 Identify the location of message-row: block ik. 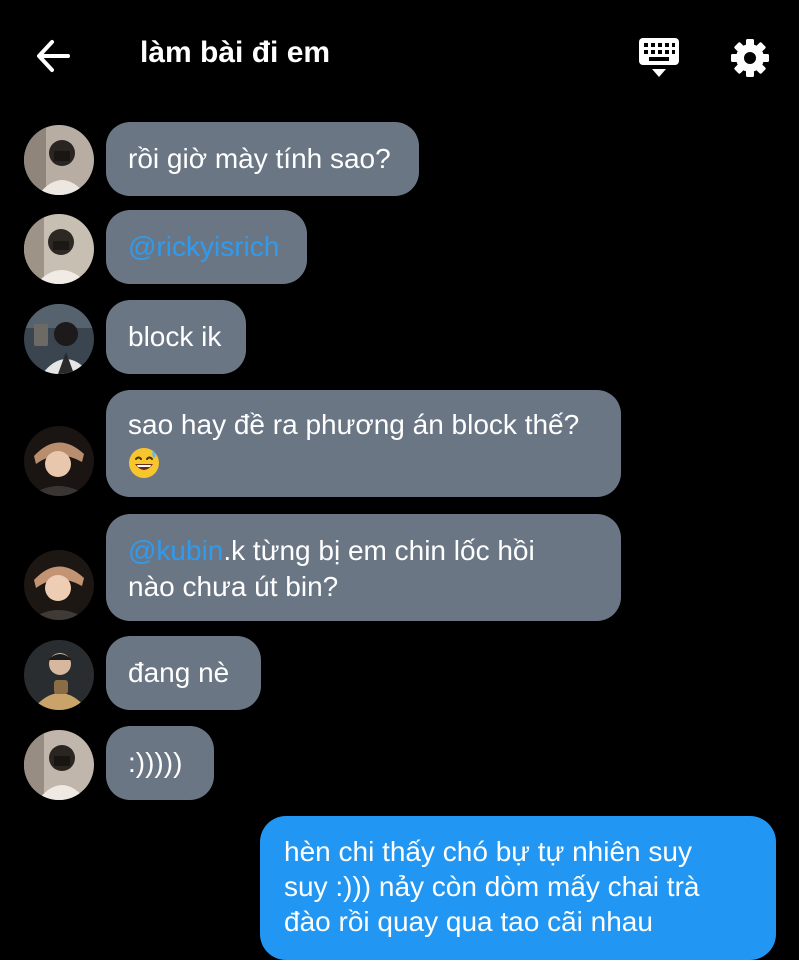
(399, 337).